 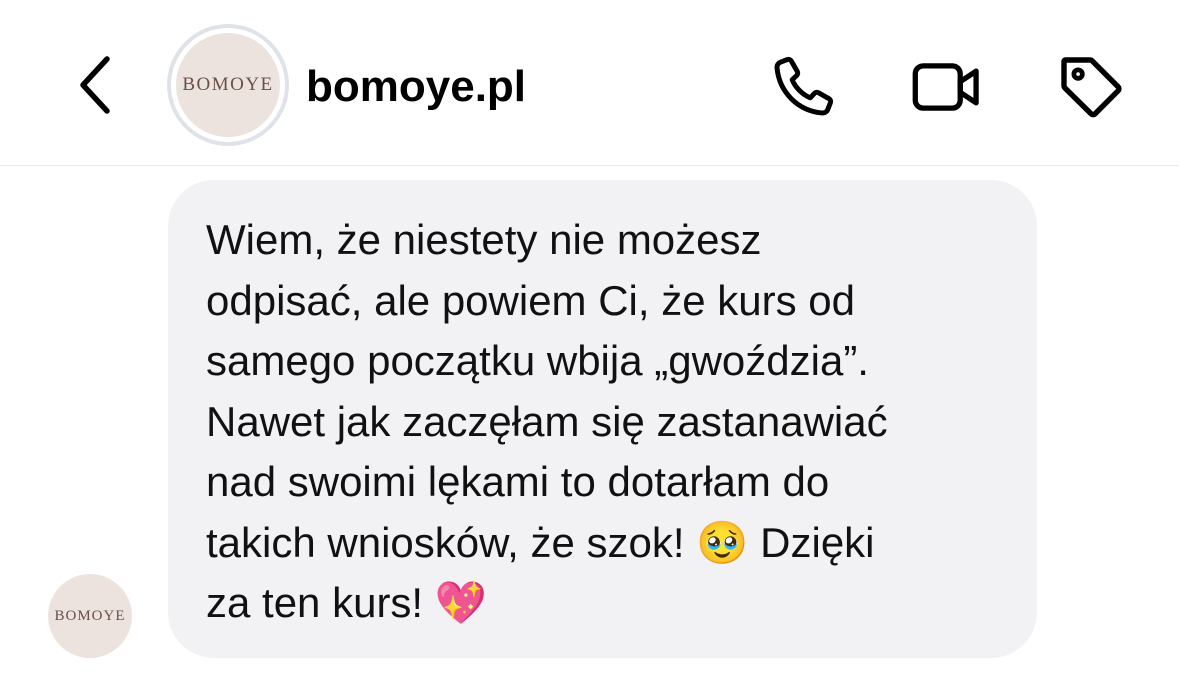 I want to click on voice-call-button, so click(x=803, y=87).